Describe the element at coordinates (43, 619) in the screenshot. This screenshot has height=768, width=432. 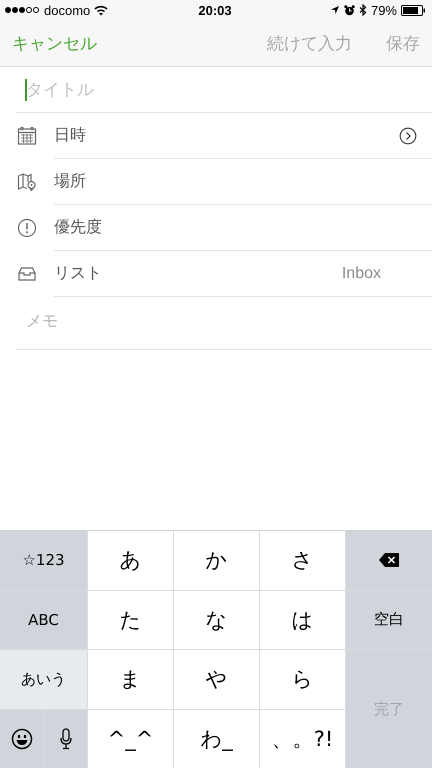
I see `keyboard-mode-key: ABC` at that location.